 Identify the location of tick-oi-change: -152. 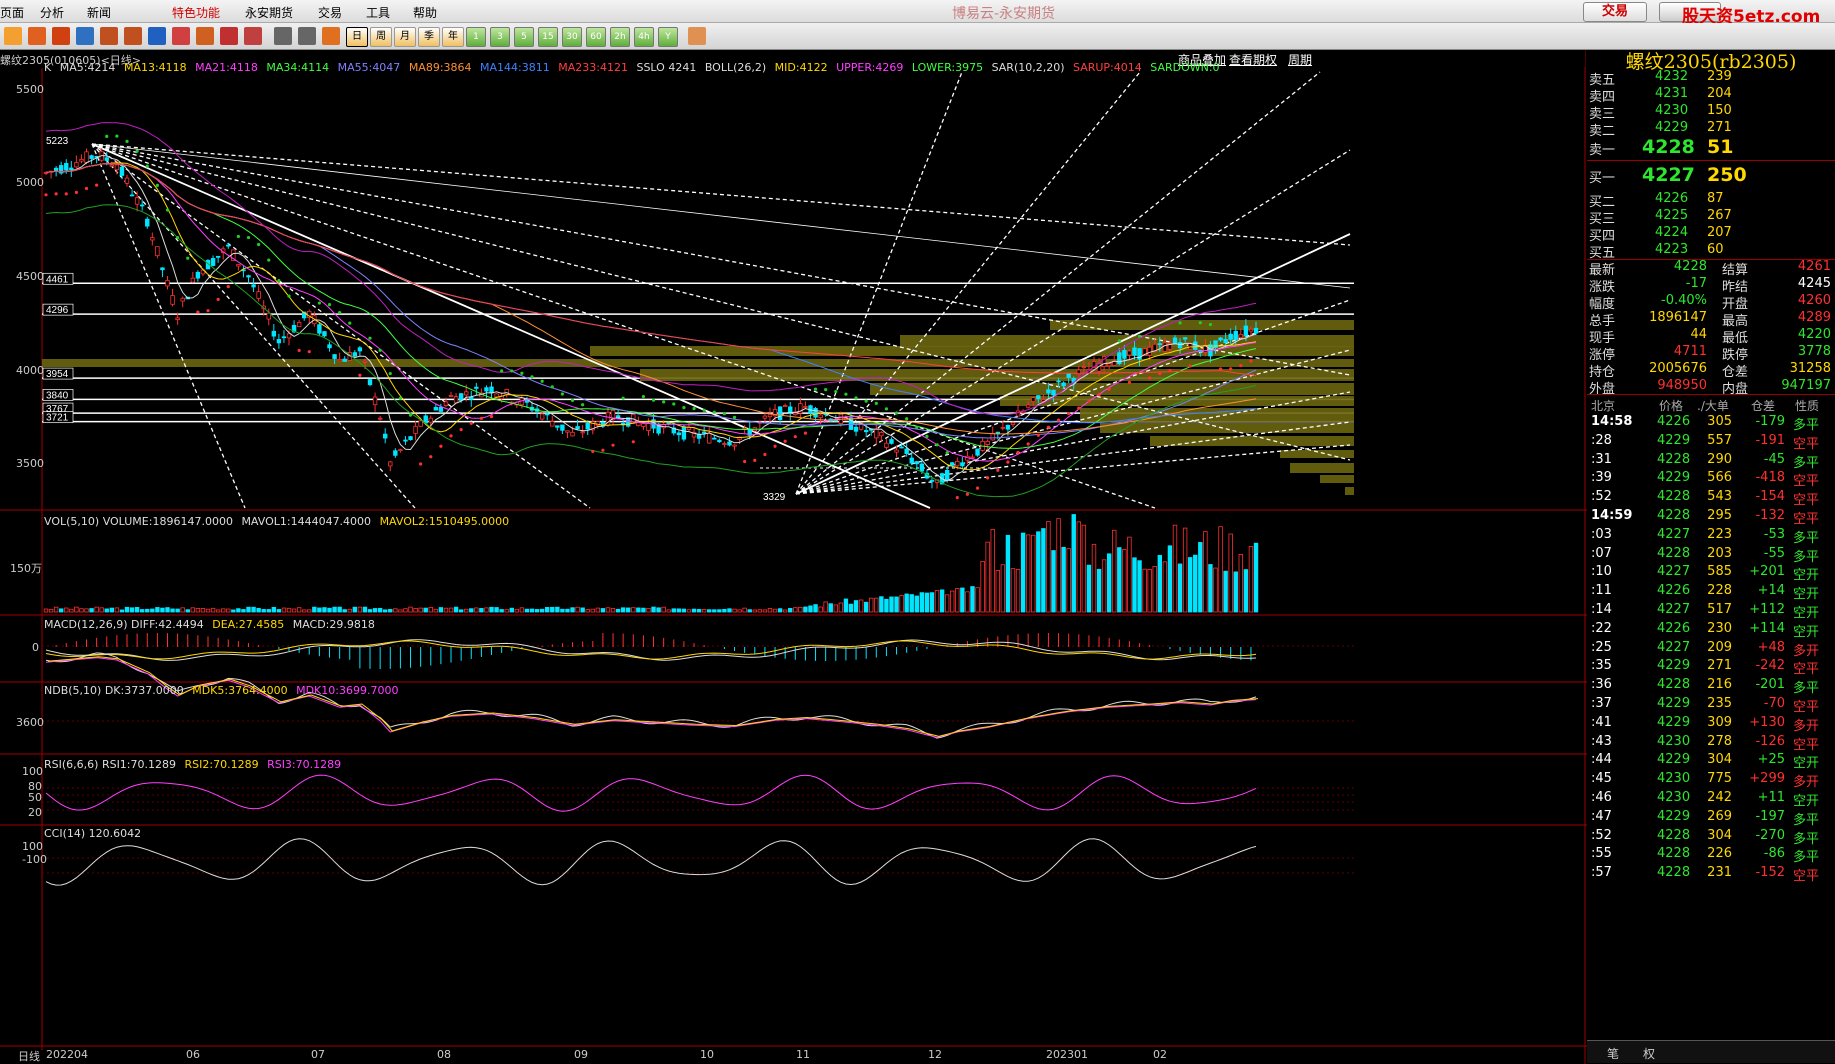
(1770, 873).